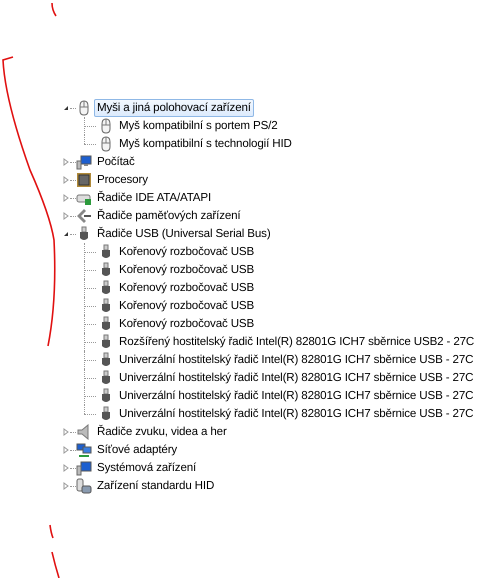  I want to click on tree-item: Síťové adaptéry, so click(137, 450).